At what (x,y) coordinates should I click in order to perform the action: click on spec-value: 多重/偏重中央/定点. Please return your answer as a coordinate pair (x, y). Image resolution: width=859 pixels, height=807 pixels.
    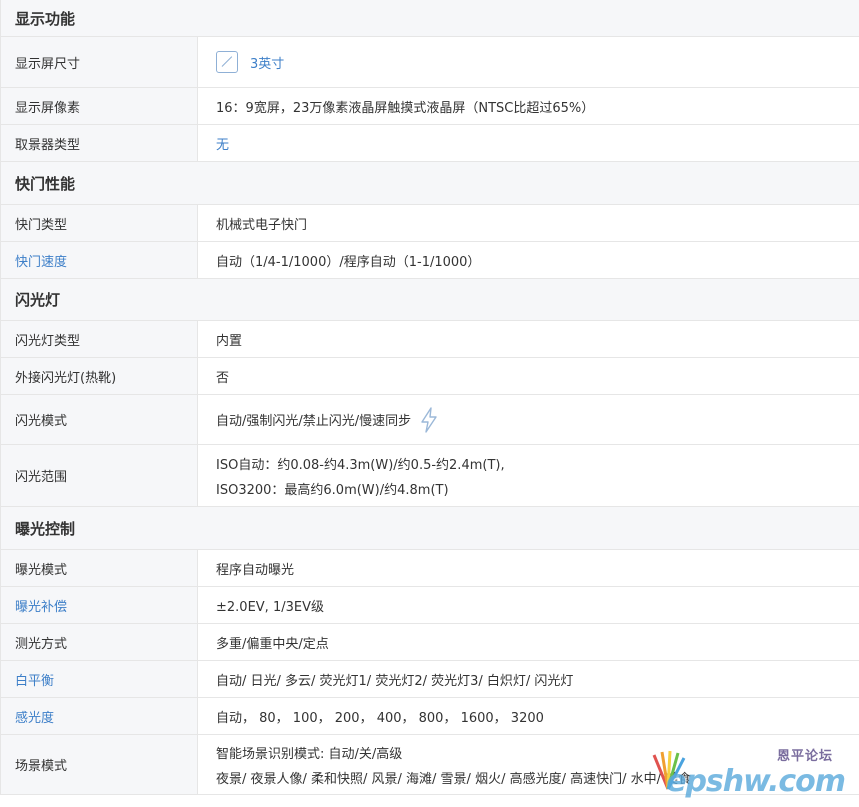
    Looking at the image, I should click on (272, 644).